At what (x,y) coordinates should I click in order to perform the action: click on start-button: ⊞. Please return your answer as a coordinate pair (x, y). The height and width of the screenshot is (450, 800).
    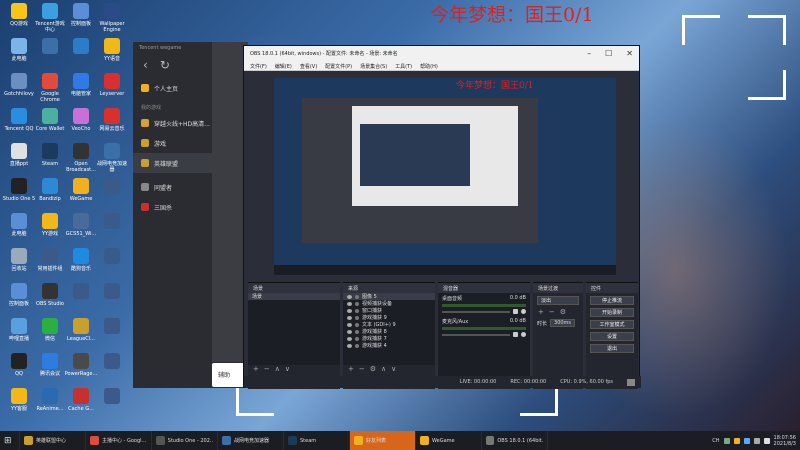
    Looking at the image, I should click on (10, 440).